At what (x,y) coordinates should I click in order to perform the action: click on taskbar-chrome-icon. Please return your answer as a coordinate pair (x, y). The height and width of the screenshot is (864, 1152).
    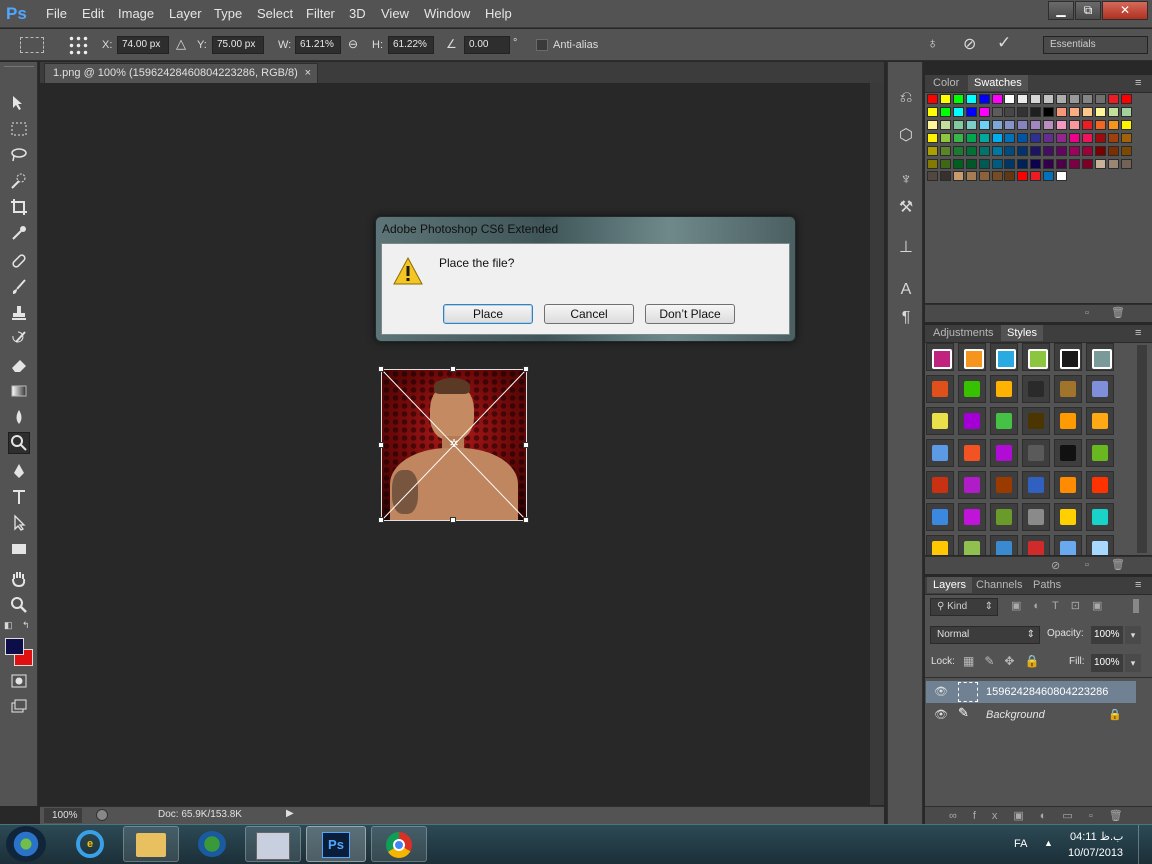
    Looking at the image, I should click on (399, 844).